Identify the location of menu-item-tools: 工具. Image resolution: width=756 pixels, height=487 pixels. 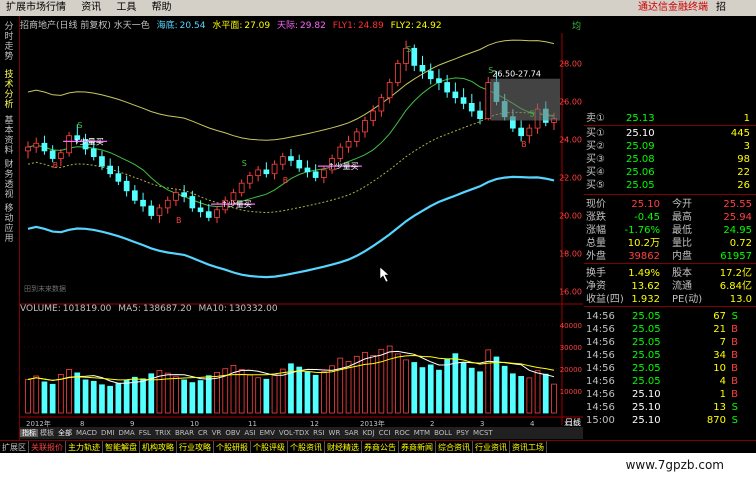
(126, 8).